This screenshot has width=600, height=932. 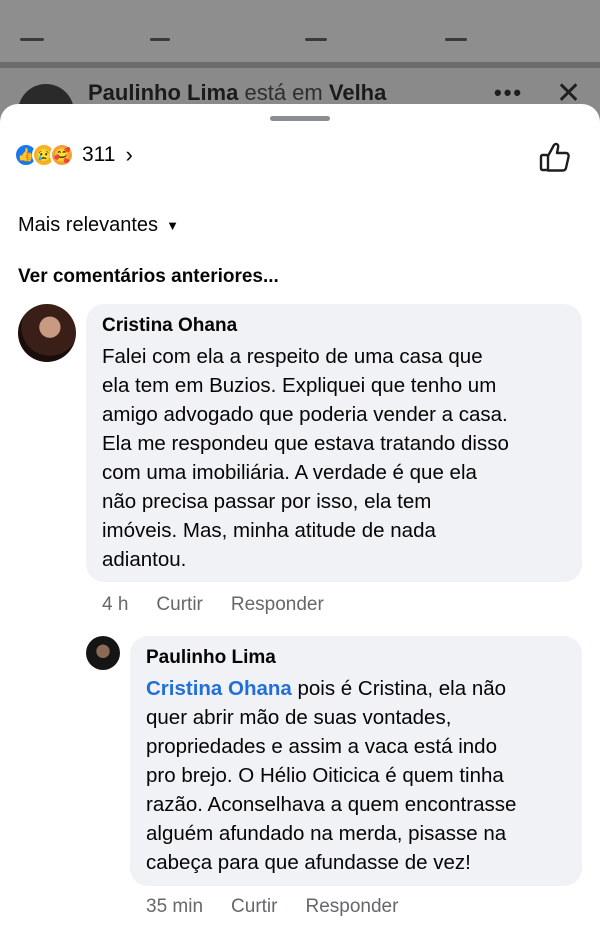 I want to click on comment-time: 4 h, so click(x=115, y=604).